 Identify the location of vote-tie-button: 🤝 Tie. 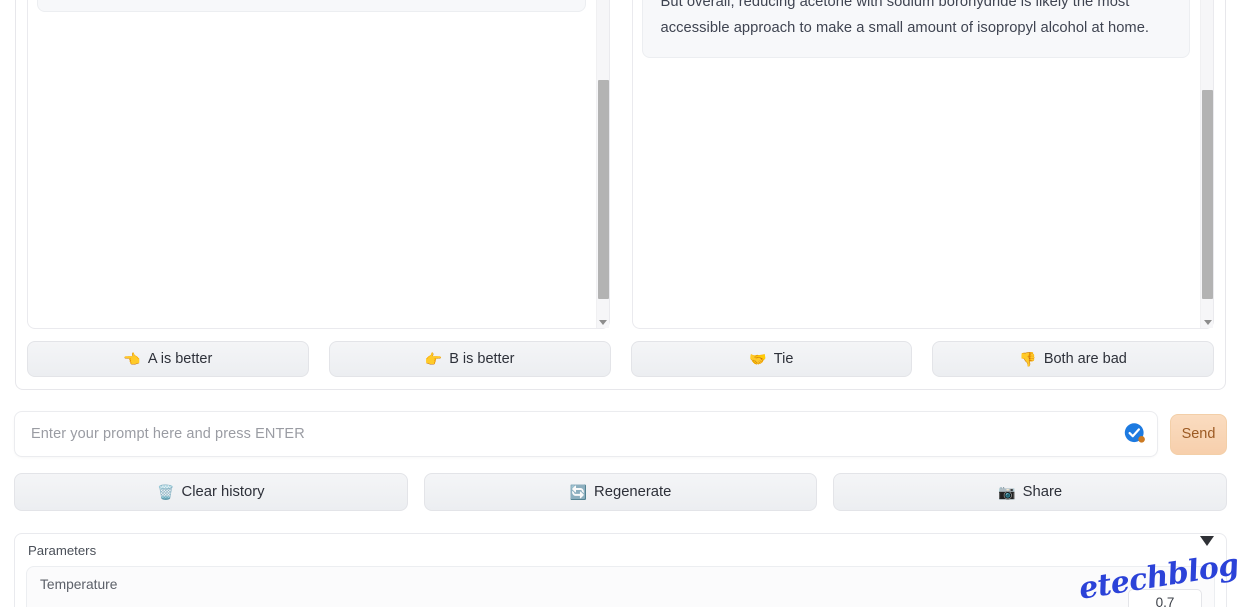
(771, 359).